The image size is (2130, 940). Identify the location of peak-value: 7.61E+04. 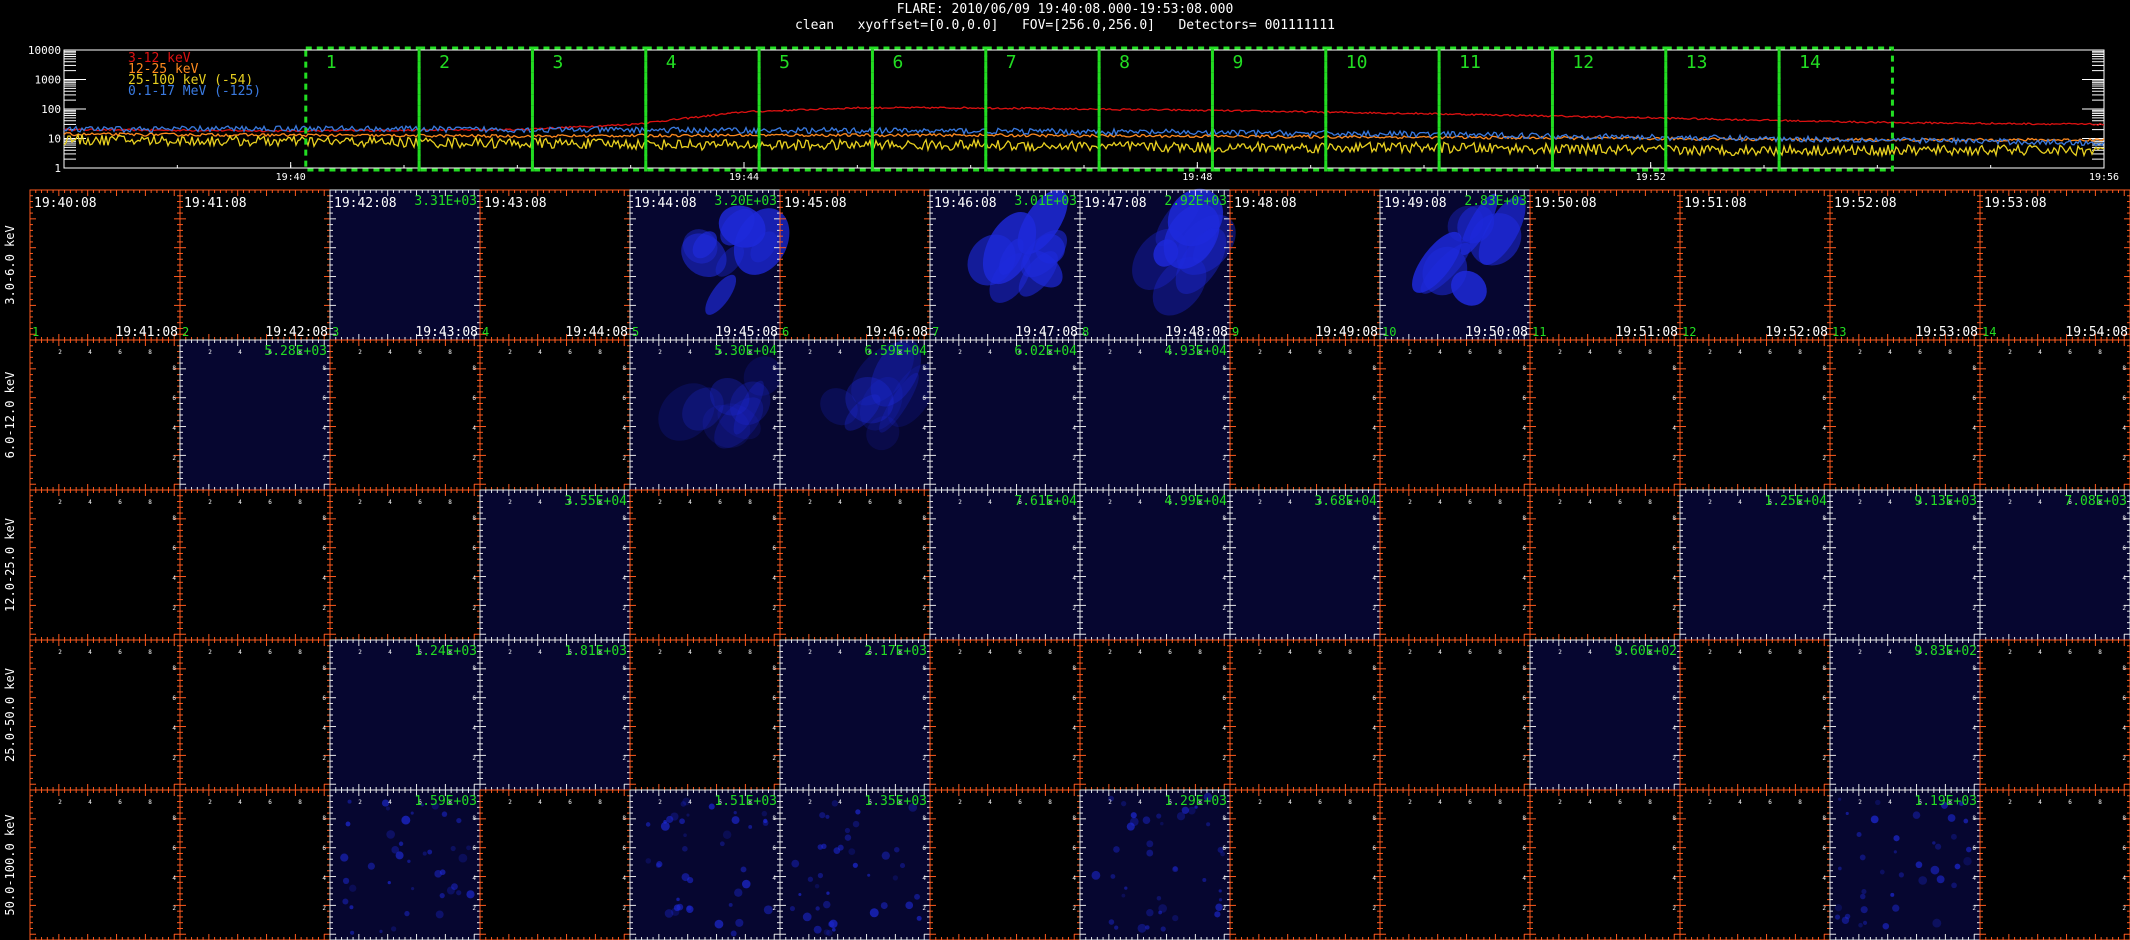
(1045, 501).